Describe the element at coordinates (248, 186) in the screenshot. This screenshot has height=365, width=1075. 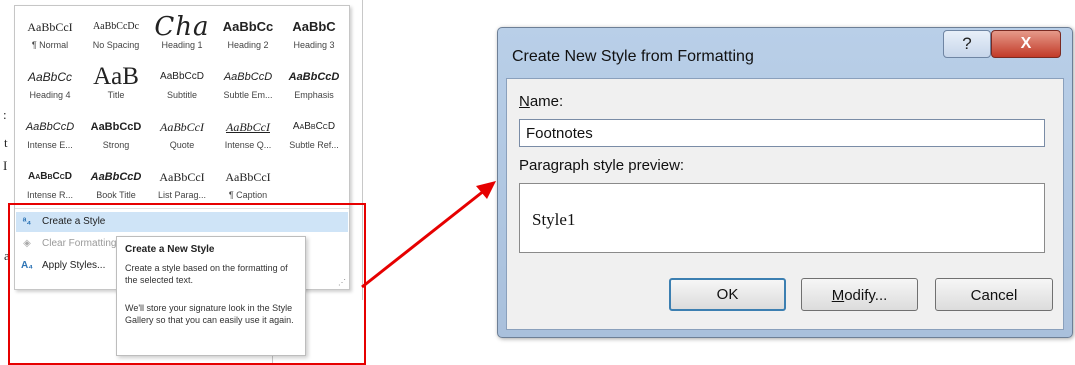
I see `style-caption: AaBbCcI ¶ Caption` at that location.